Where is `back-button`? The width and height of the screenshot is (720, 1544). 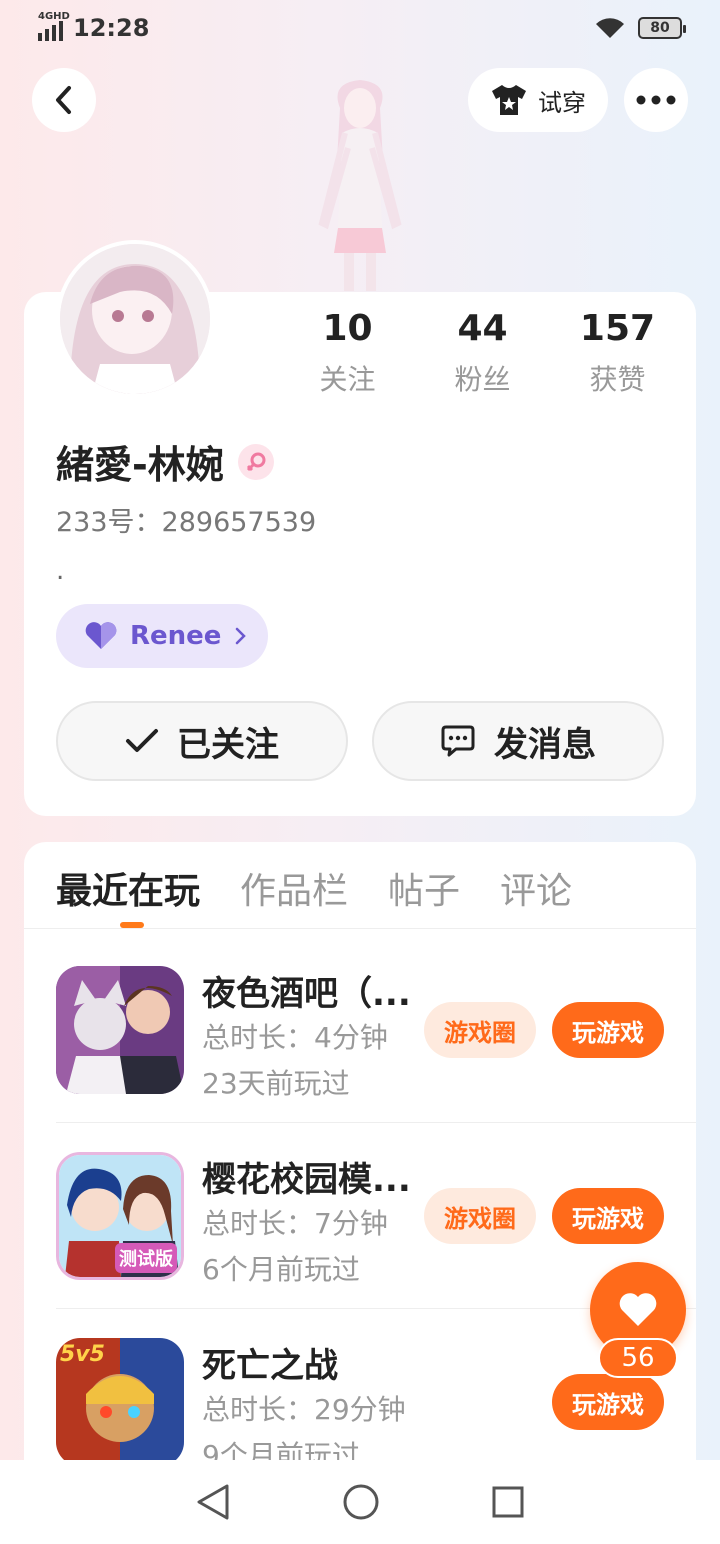 back-button is located at coordinates (64, 100).